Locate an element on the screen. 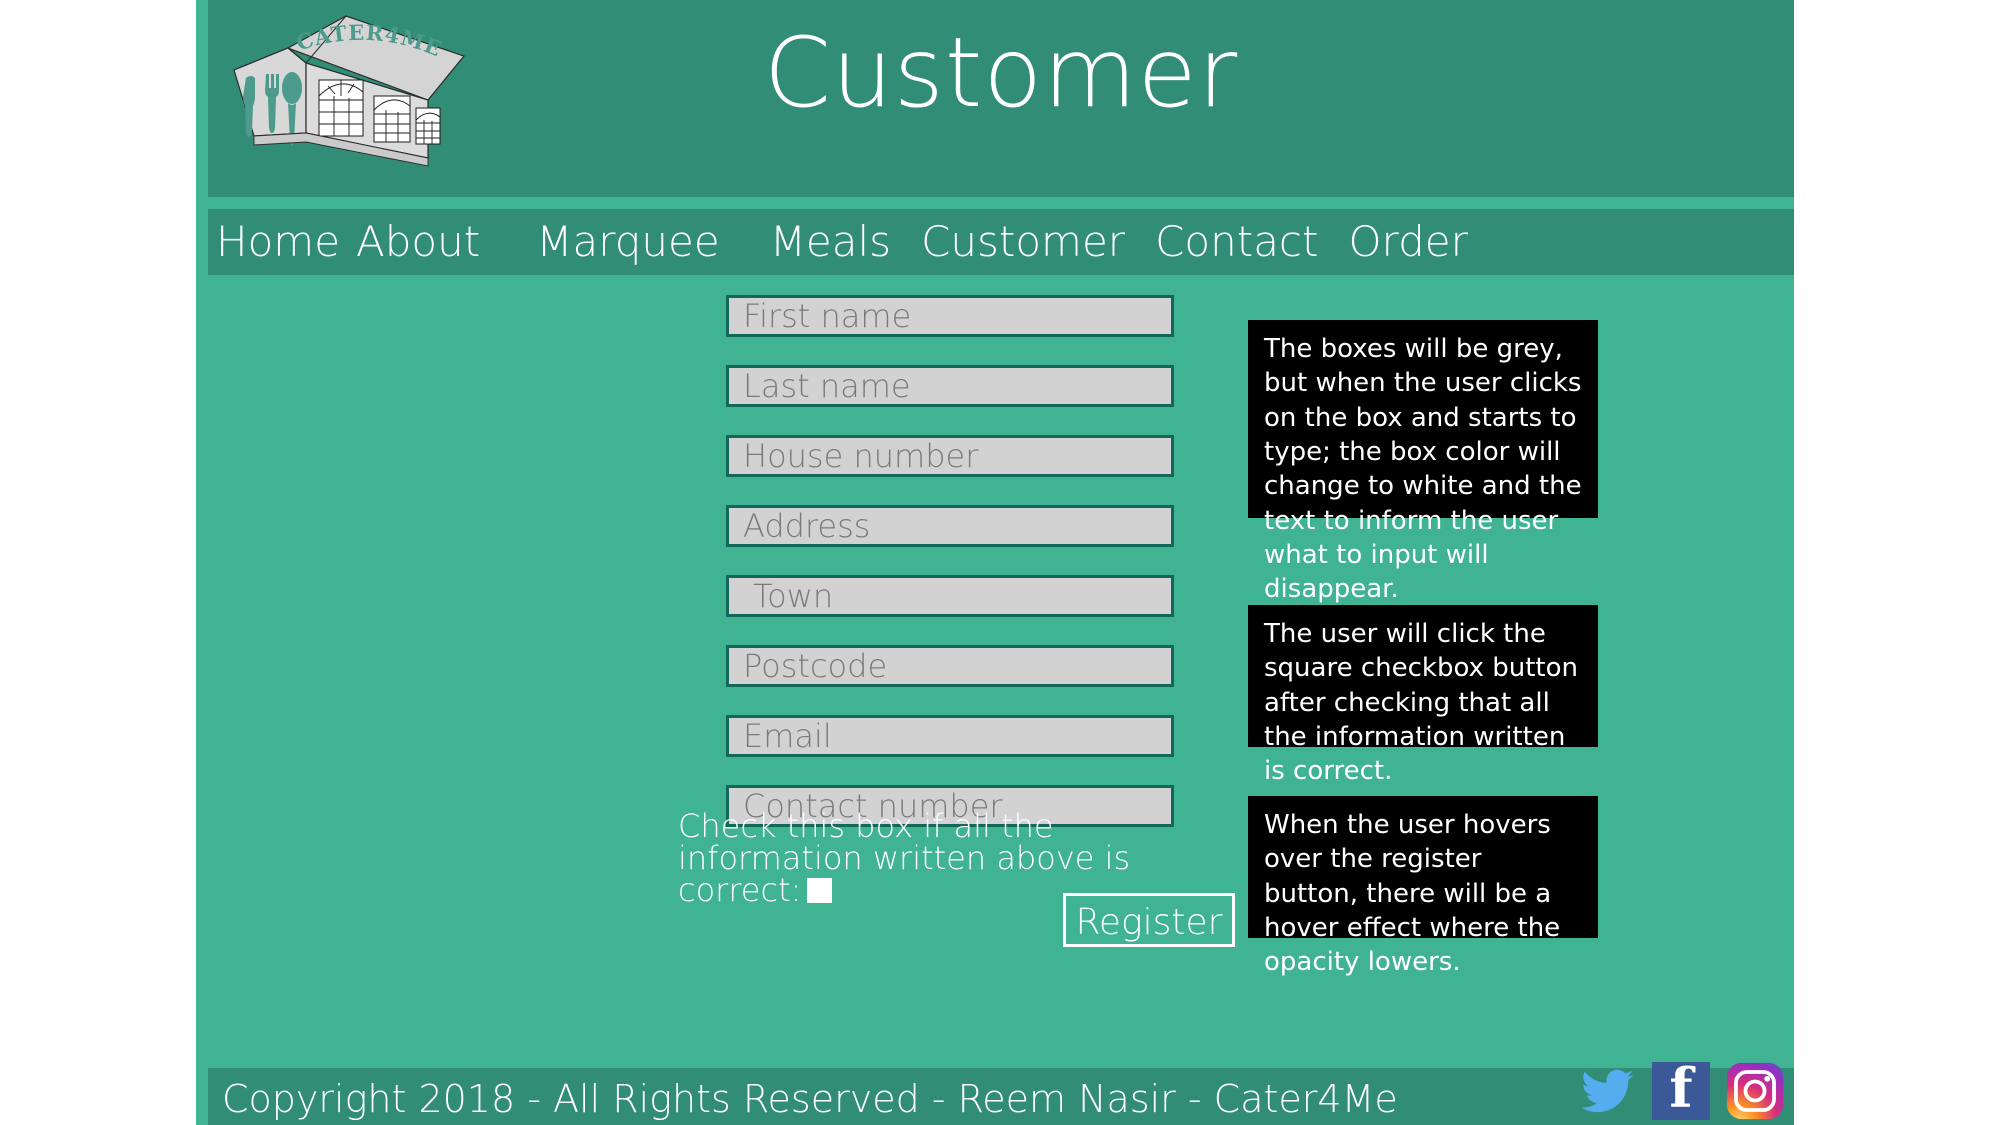  last-name-input is located at coordinates (950, 386).